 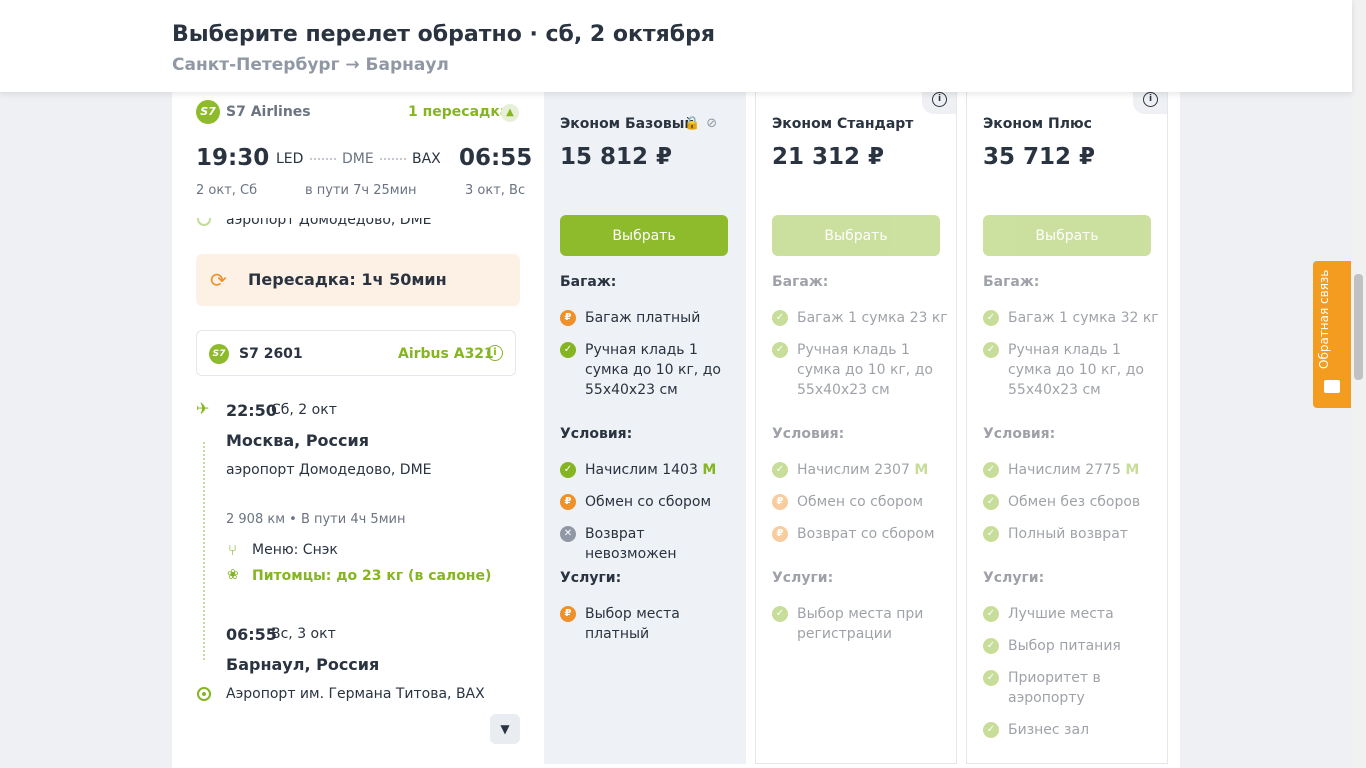 What do you see at coordinates (323, 159) in the screenshot?
I see `route-dots` at bounding box center [323, 159].